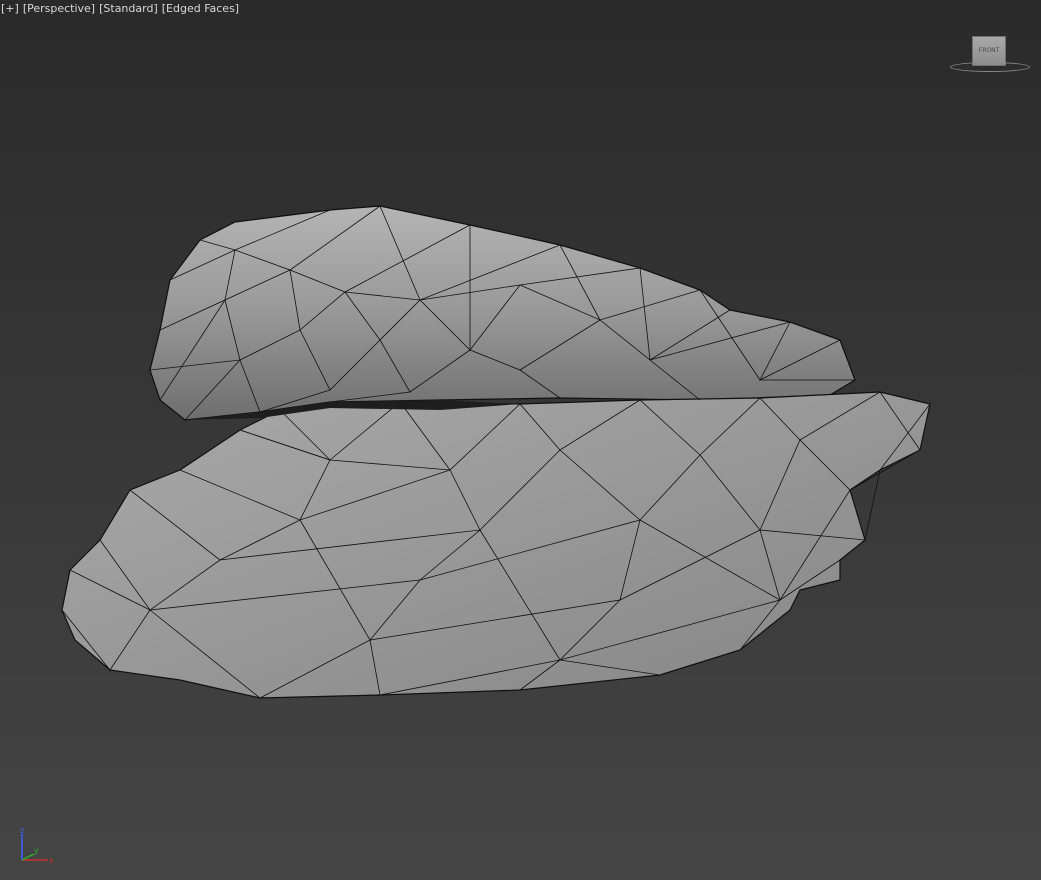  I want to click on axis-y-line, so click(28, 857).